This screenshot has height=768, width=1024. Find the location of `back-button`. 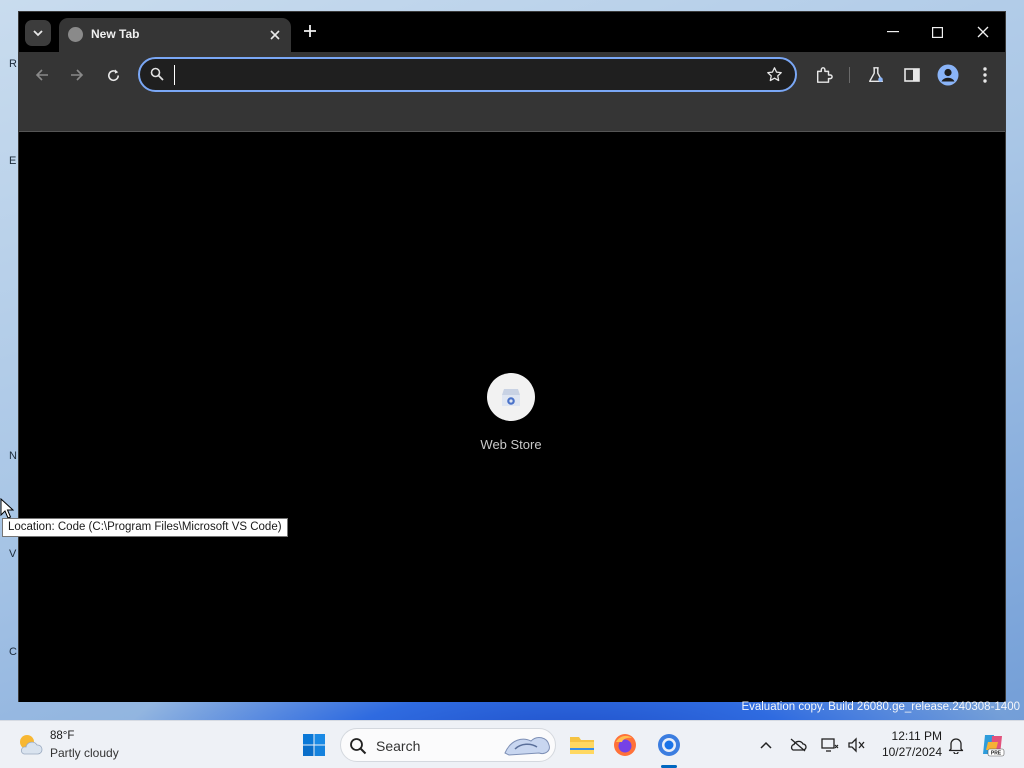

back-button is located at coordinates (42, 75).